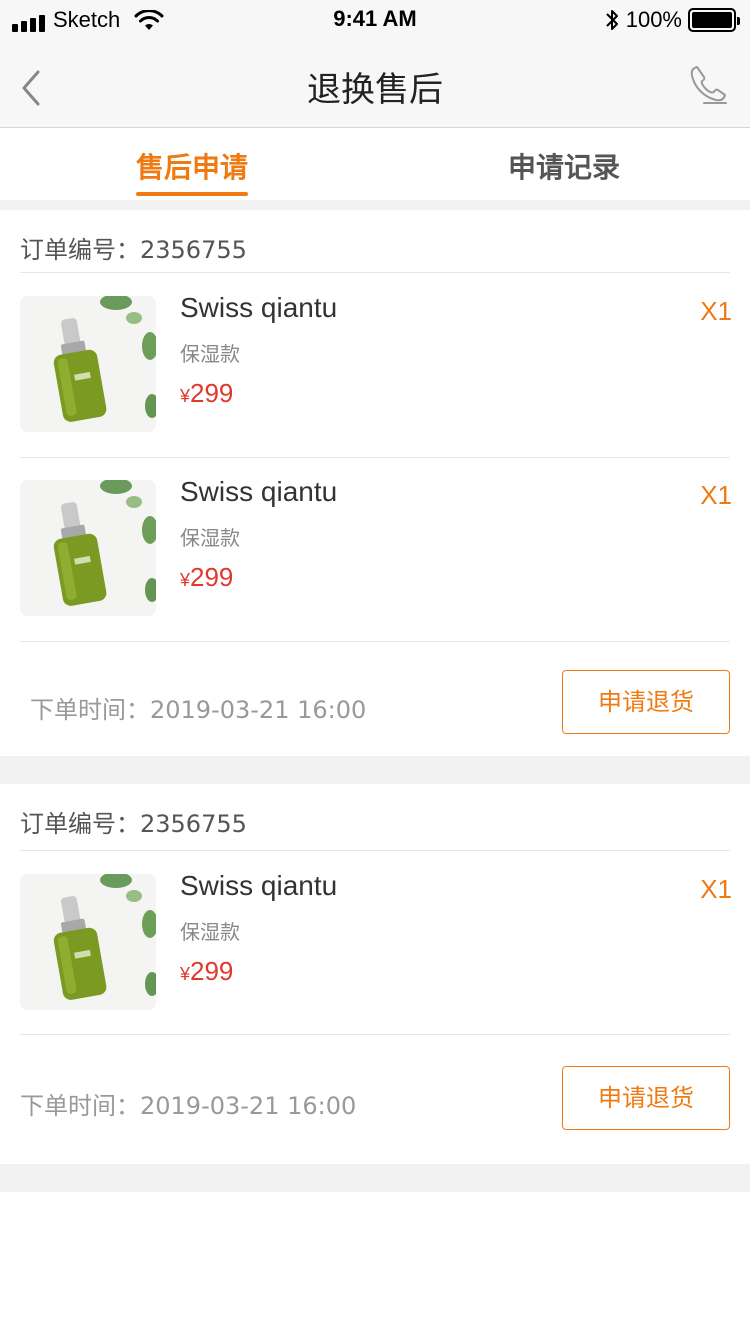 The width and height of the screenshot is (750, 1334). Describe the element at coordinates (708, 84) in the screenshot. I see `phone-icon` at that location.